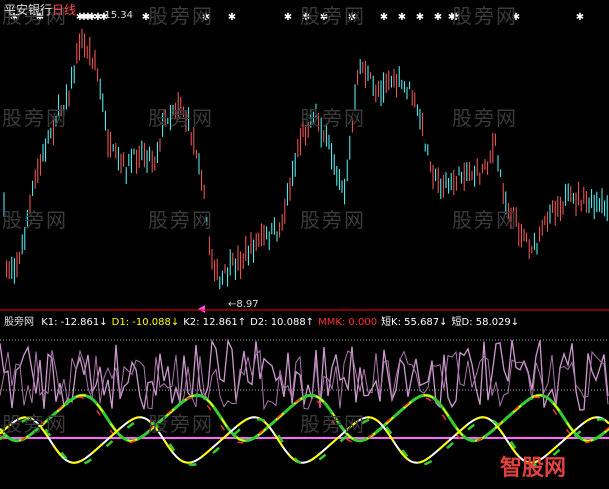  I want to click on site-logo: 智股网, so click(533, 468).